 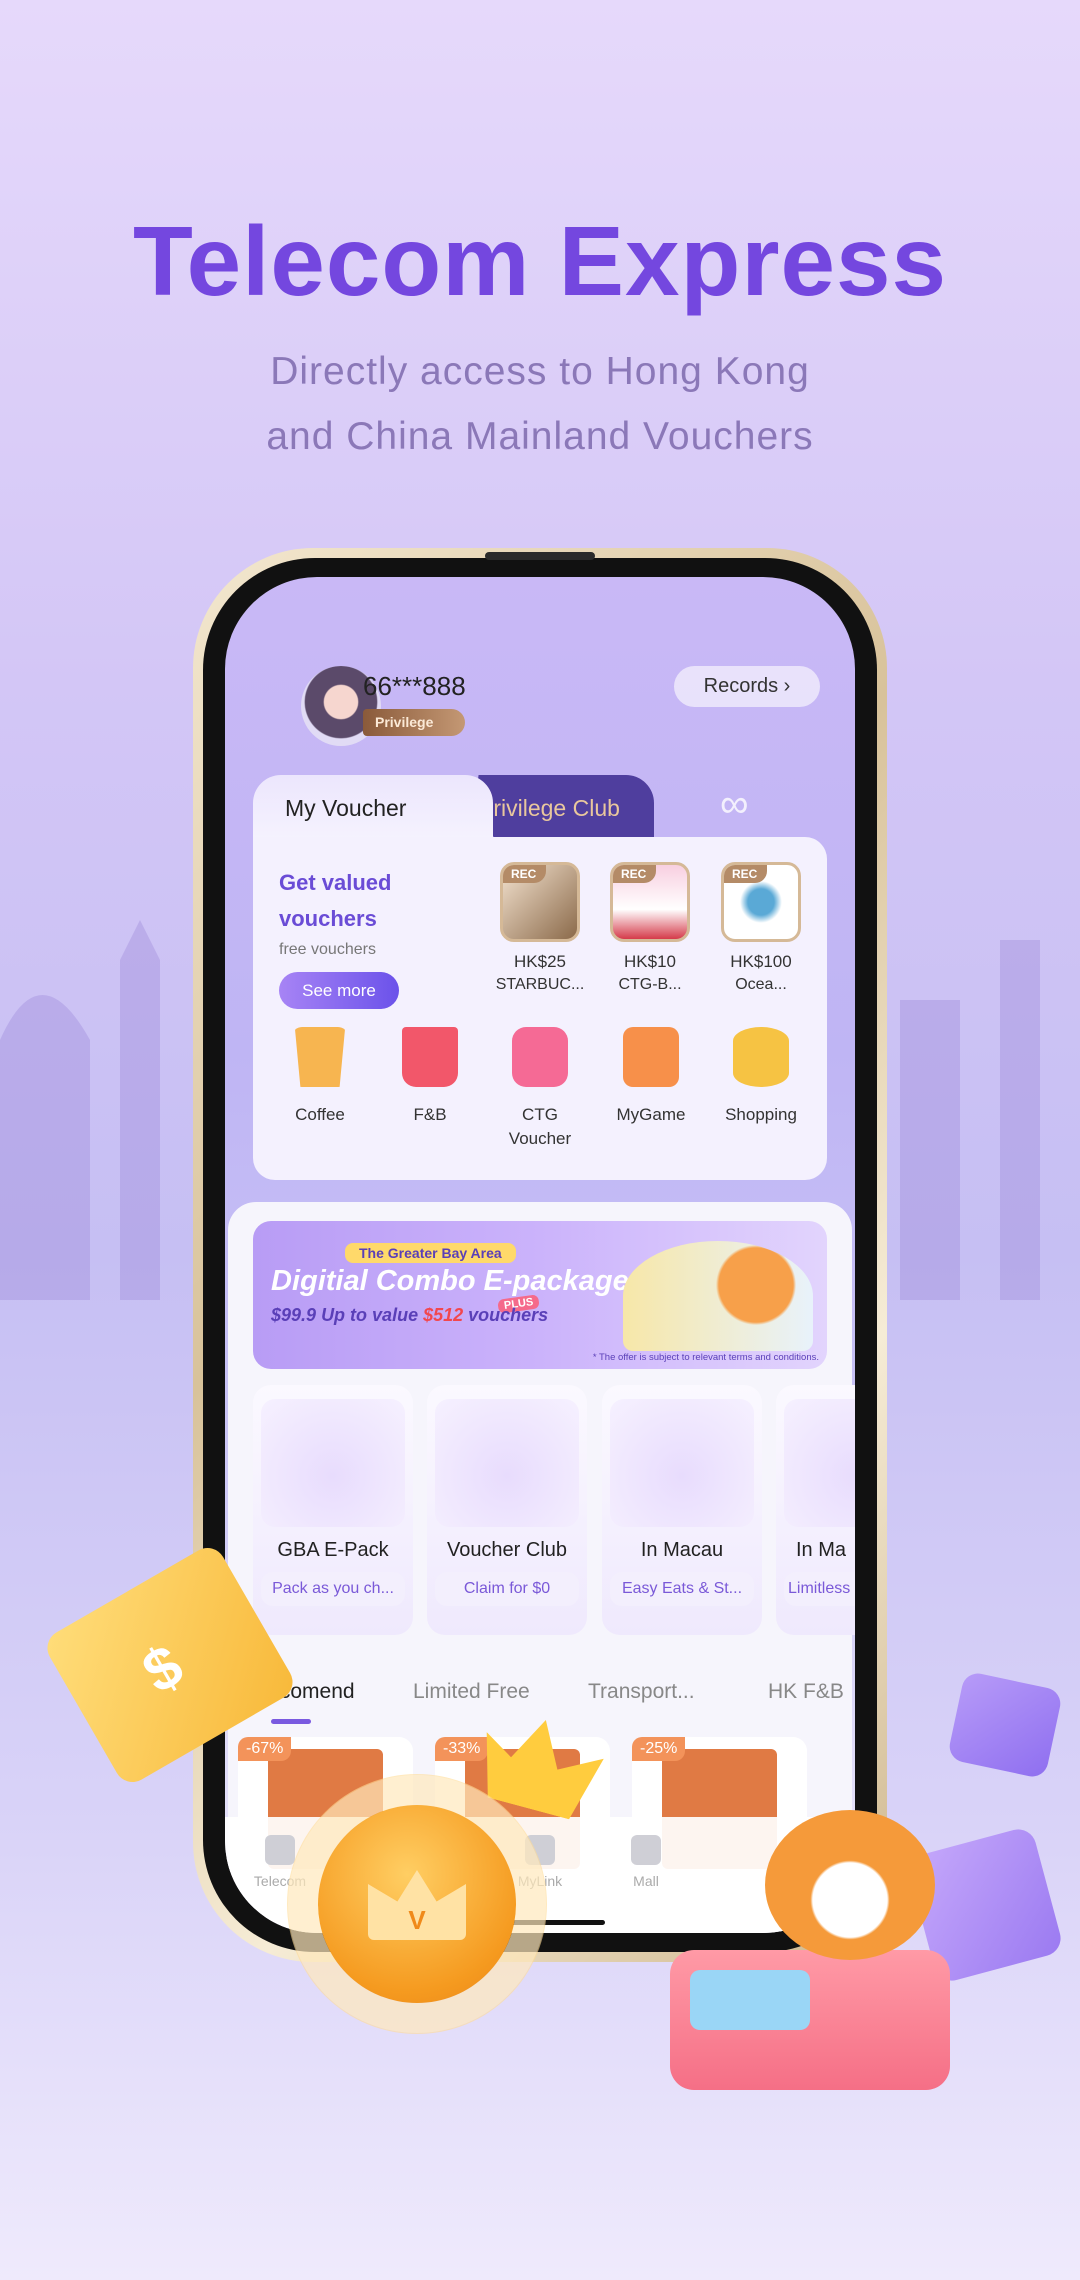 I want to click on gba-epack-illustration, so click(x=333, y=1463).